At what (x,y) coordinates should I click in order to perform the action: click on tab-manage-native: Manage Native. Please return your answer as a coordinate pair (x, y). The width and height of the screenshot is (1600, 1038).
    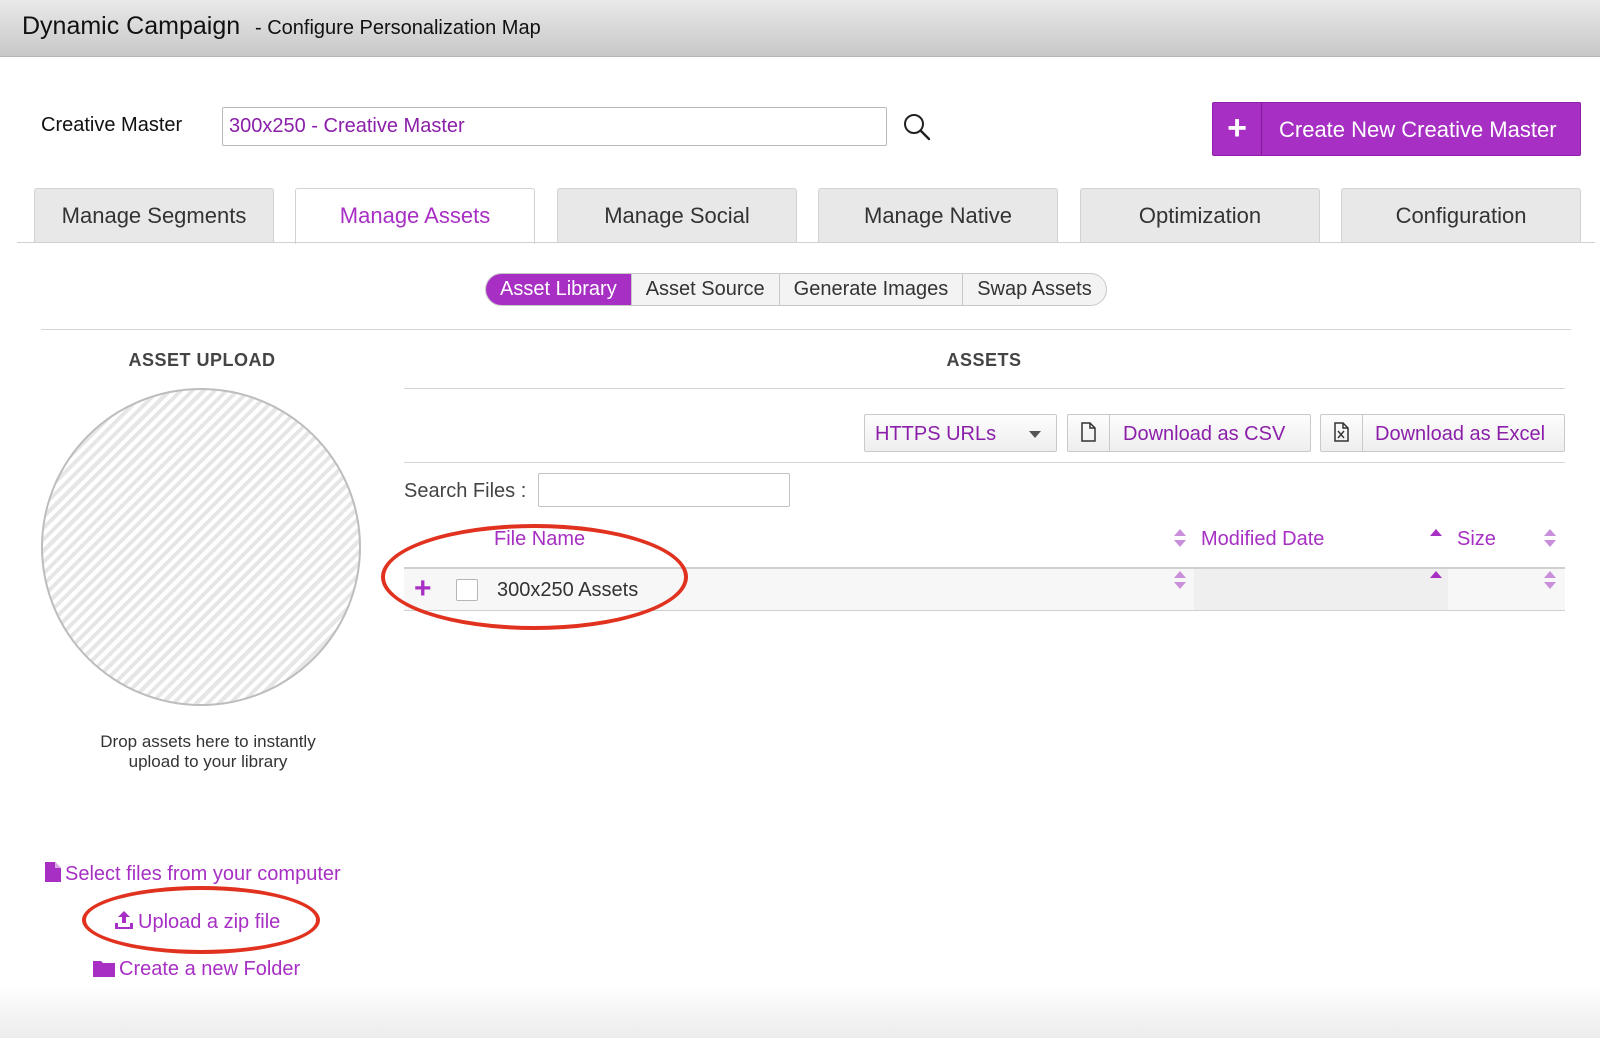
    Looking at the image, I should click on (938, 215).